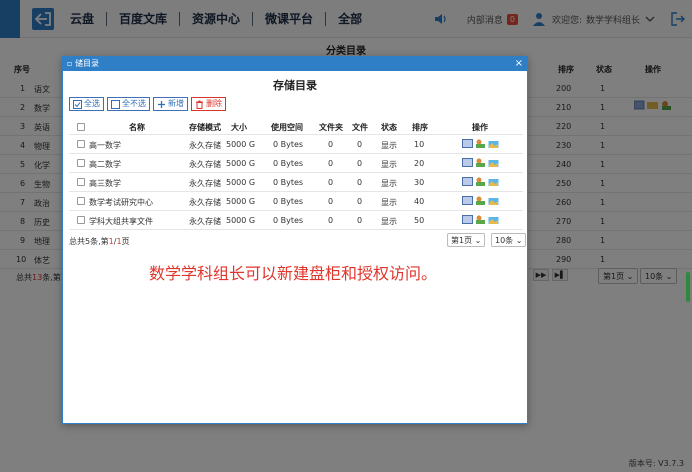 The width and height of the screenshot is (692, 472). Describe the element at coordinates (419, 182) in the screenshot. I see `row-sort: 30` at that location.